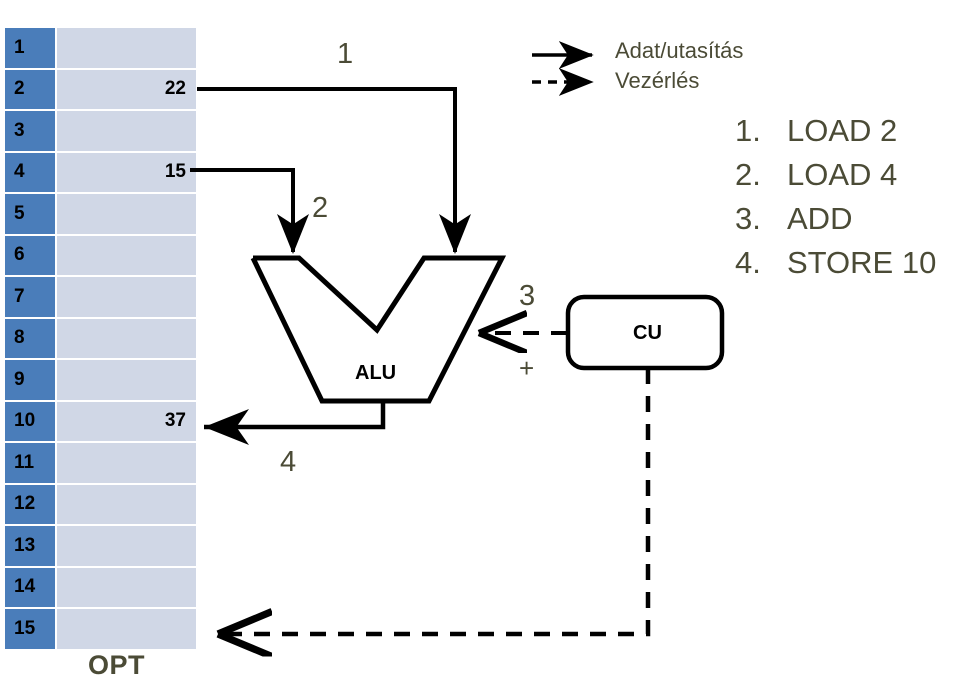  Describe the element at coordinates (842, 130) in the screenshot. I see `instruction-text: LOAD 2` at that location.